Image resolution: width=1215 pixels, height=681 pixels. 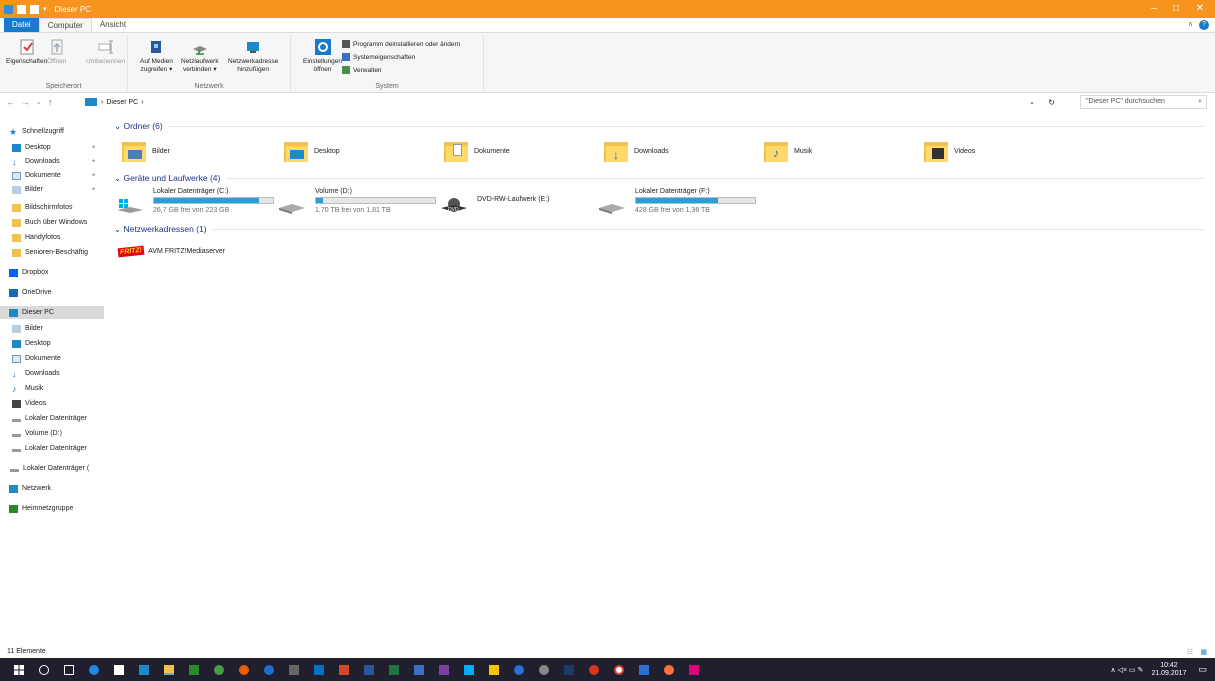 What do you see at coordinates (1190, 24) in the screenshot?
I see `ribbon-collapse-icon: ∧` at bounding box center [1190, 24].